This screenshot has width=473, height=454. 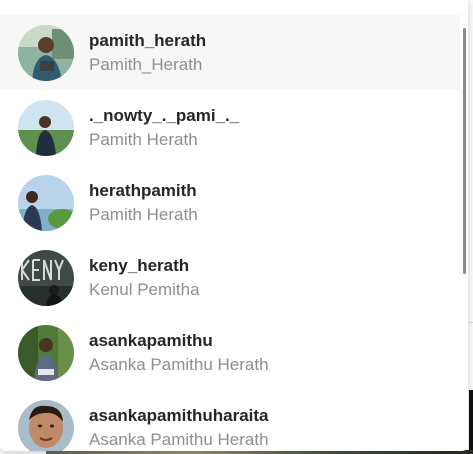 What do you see at coordinates (471, 422) in the screenshot?
I see `background-image-edge` at bounding box center [471, 422].